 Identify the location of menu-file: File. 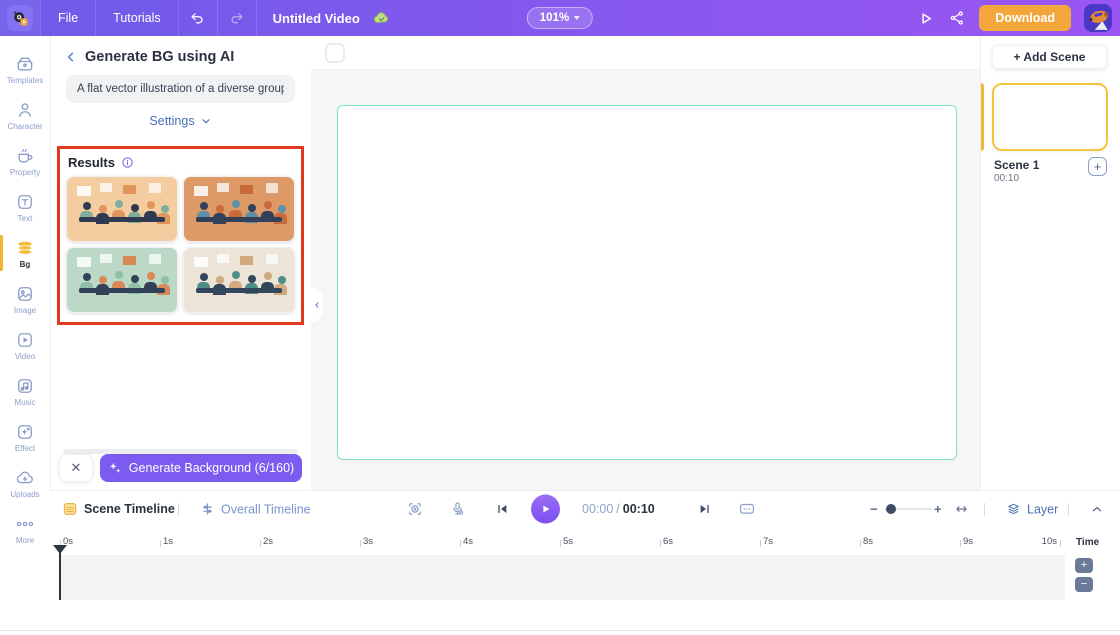
(68, 18).